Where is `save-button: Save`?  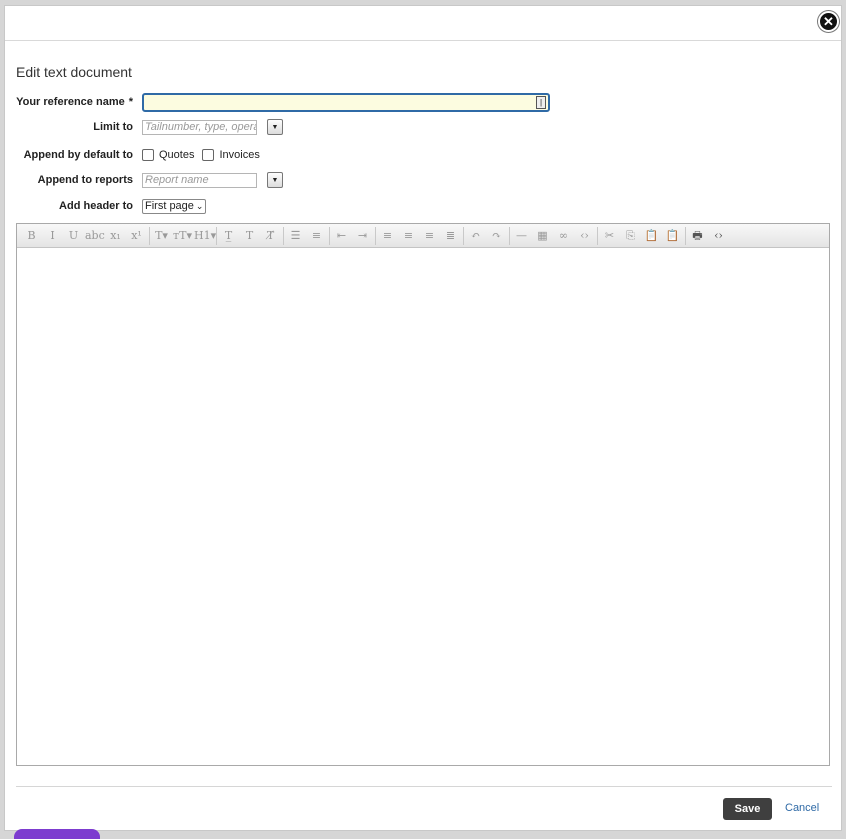
save-button: Save is located at coordinates (747, 809).